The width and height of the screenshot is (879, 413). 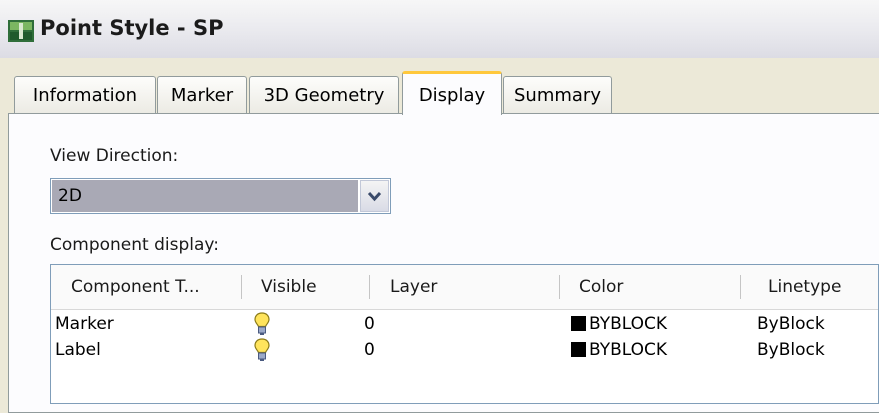 I want to click on view-direction-label: View Direction:, so click(x=114, y=156).